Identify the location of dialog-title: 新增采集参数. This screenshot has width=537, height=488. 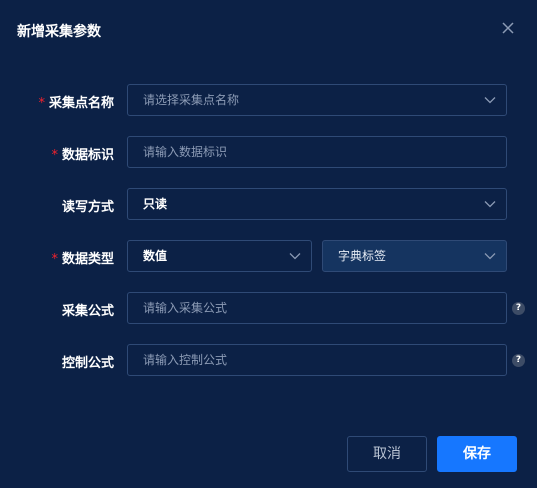
(59, 32).